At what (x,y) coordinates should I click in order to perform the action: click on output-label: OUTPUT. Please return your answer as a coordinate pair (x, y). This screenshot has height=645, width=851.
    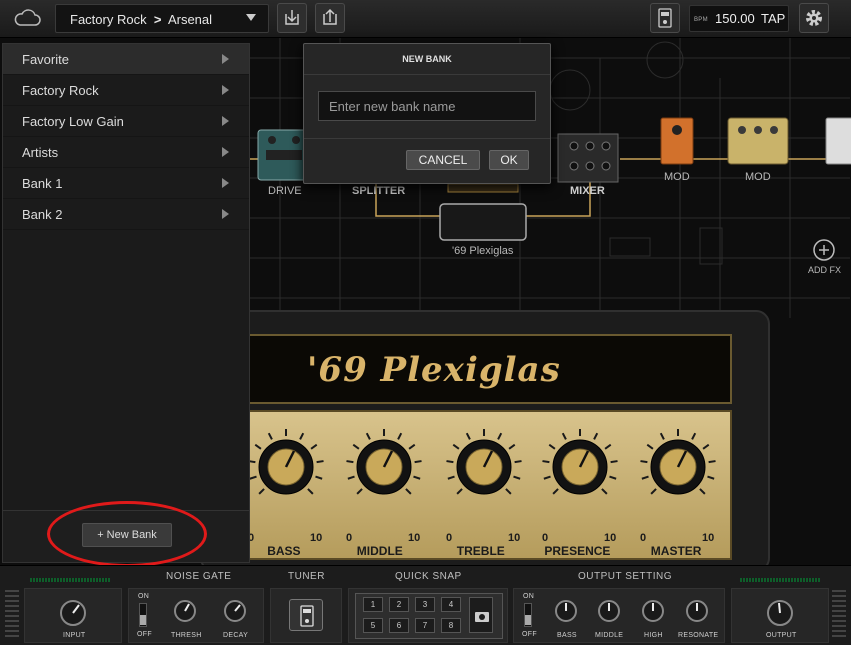
    Looking at the image, I should click on (781, 635).